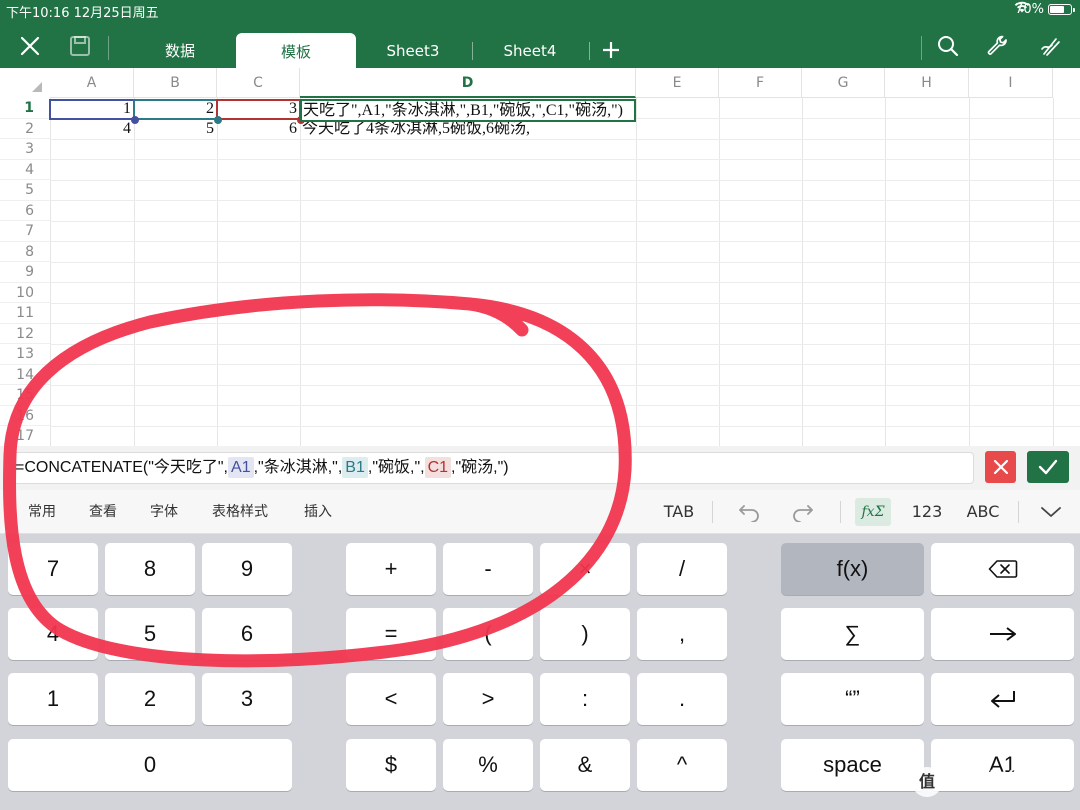  What do you see at coordinates (80, 46) in the screenshot?
I see `save-button` at bounding box center [80, 46].